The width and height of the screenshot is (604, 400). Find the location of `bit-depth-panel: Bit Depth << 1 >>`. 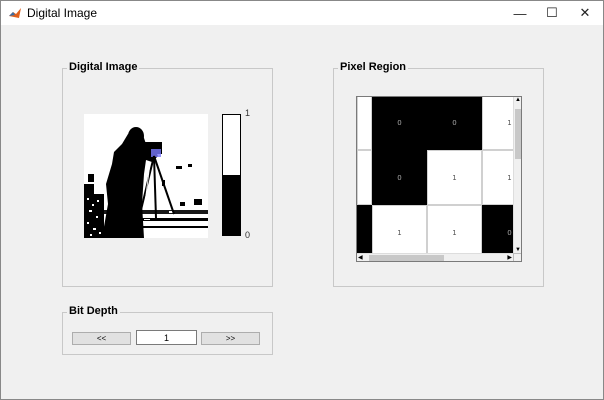

bit-depth-panel: Bit Depth << 1 >> is located at coordinates (167, 330).